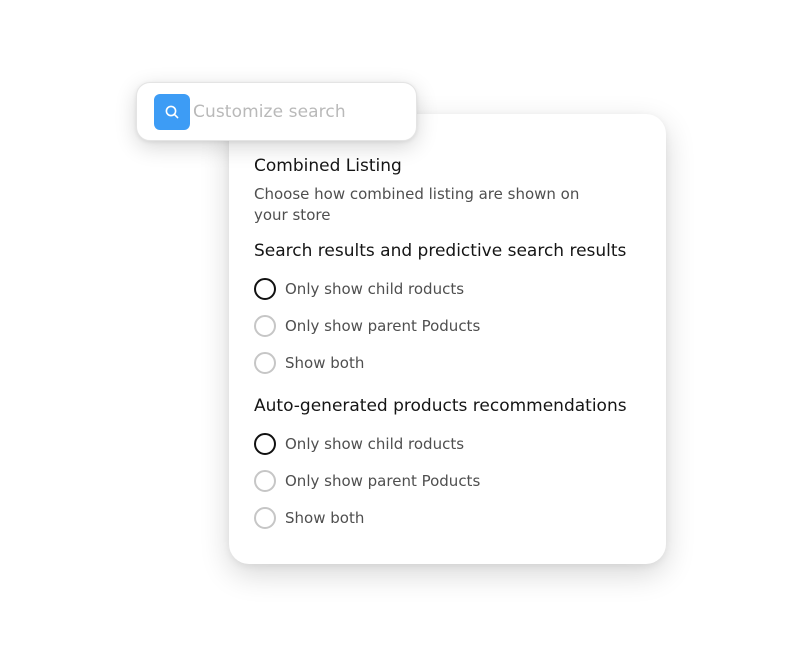 Image resolution: width=800 pixels, height=647 pixels. Describe the element at coordinates (440, 406) in the screenshot. I see `section-heading: Auto-generated products recommendations` at that location.